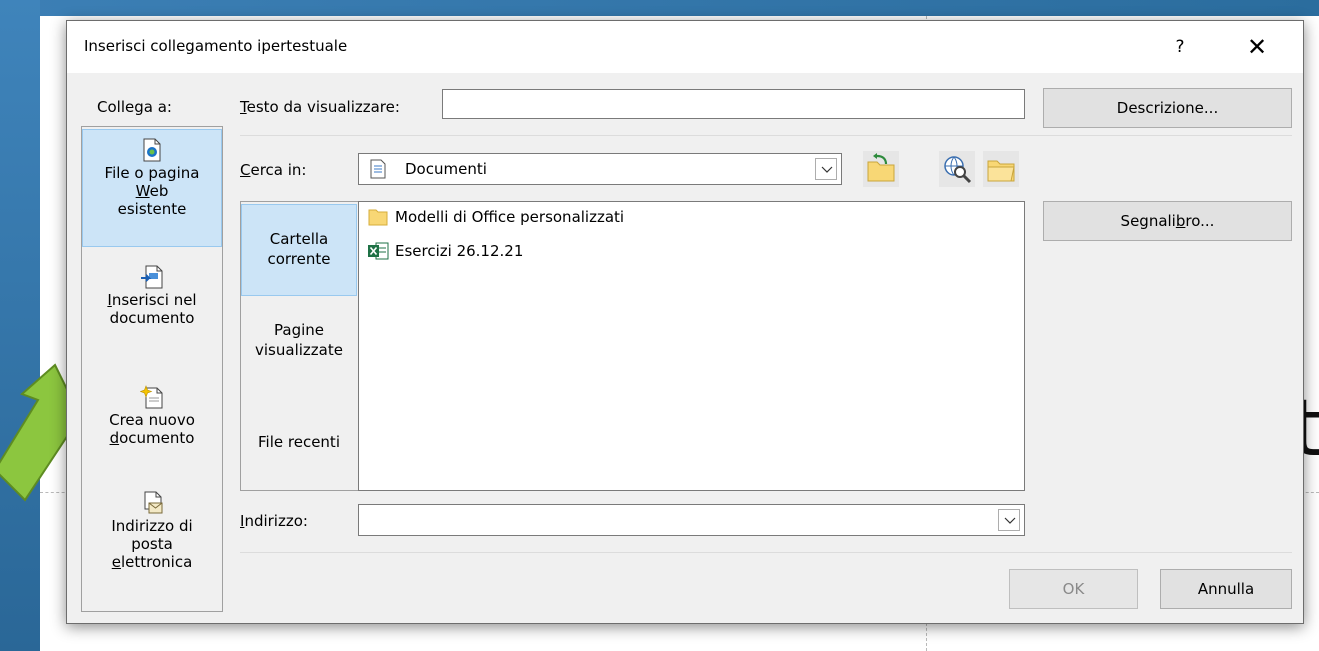 The image size is (1319, 651). I want to click on address-label-rest: ndirizzo:, so click(276, 521).